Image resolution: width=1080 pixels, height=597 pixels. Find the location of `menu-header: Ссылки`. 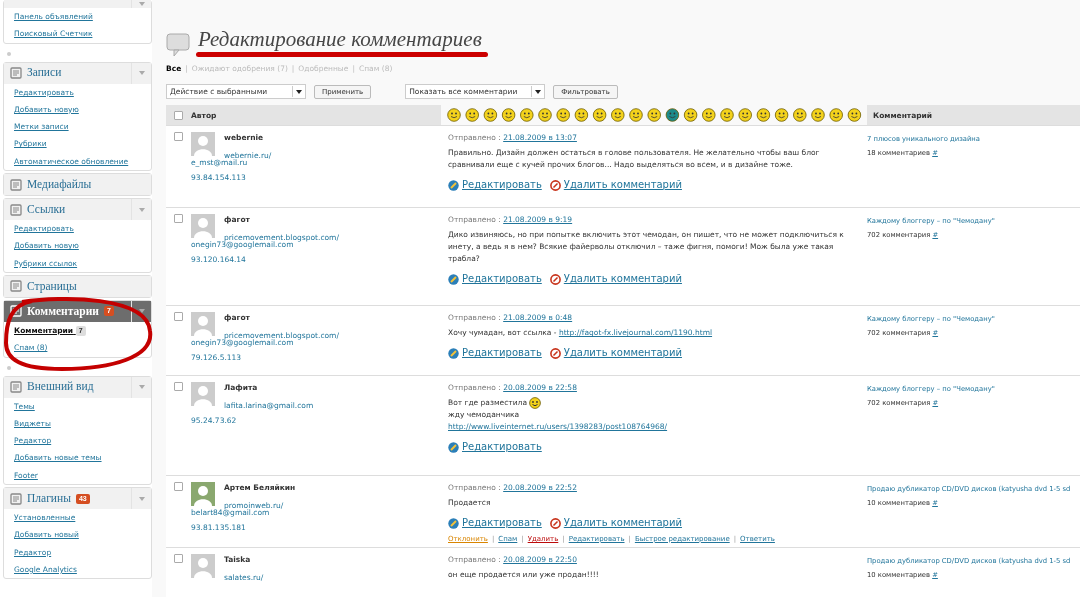

menu-header: Ссылки is located at coordinates (77, 210).